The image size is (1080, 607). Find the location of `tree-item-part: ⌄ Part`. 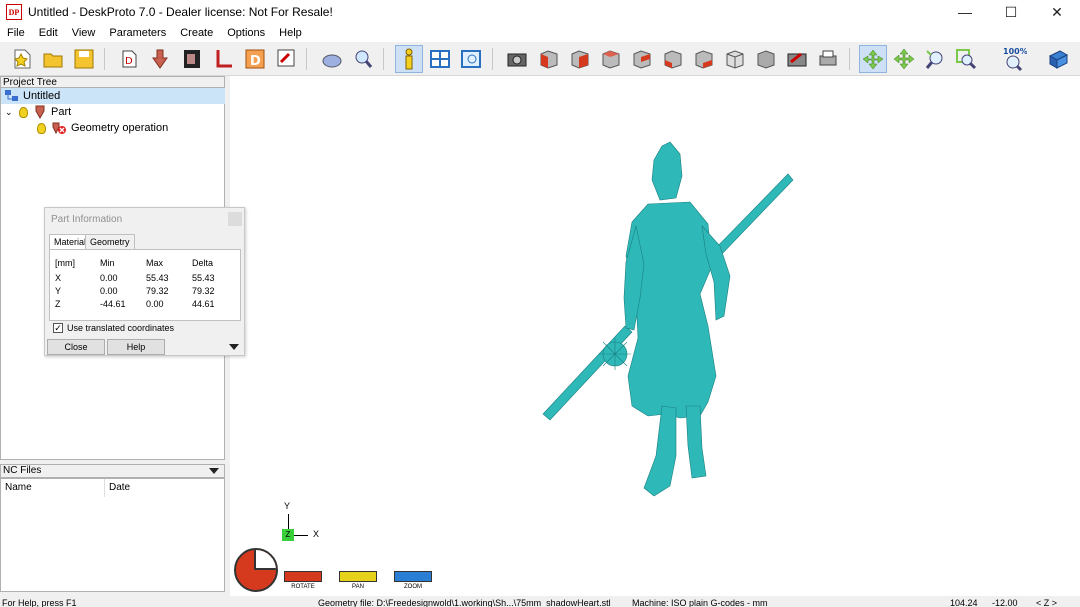

tree-item-part: ⌄ Part is located at coordinates (38, 112).